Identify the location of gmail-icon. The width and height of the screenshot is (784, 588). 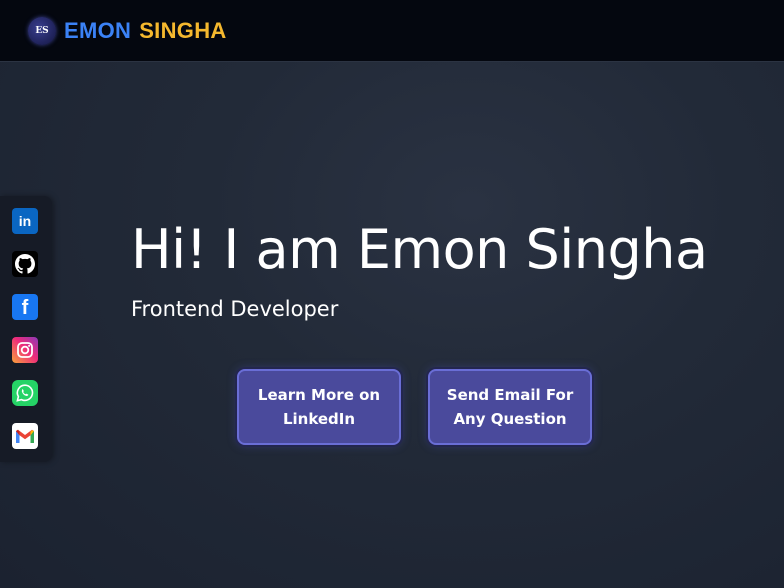
(25, 436).